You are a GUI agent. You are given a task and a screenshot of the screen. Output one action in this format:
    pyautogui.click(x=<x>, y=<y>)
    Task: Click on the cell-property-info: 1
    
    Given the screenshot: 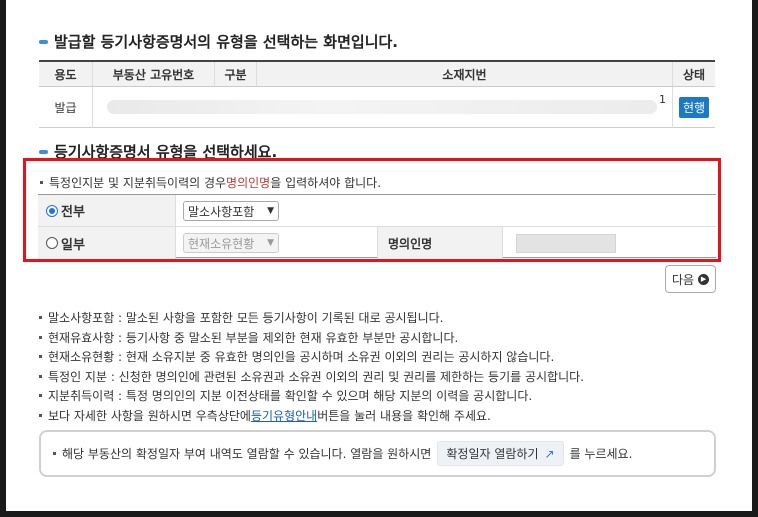 What is the action you would take?
    pyautogui.click(x=383, y=107)
    